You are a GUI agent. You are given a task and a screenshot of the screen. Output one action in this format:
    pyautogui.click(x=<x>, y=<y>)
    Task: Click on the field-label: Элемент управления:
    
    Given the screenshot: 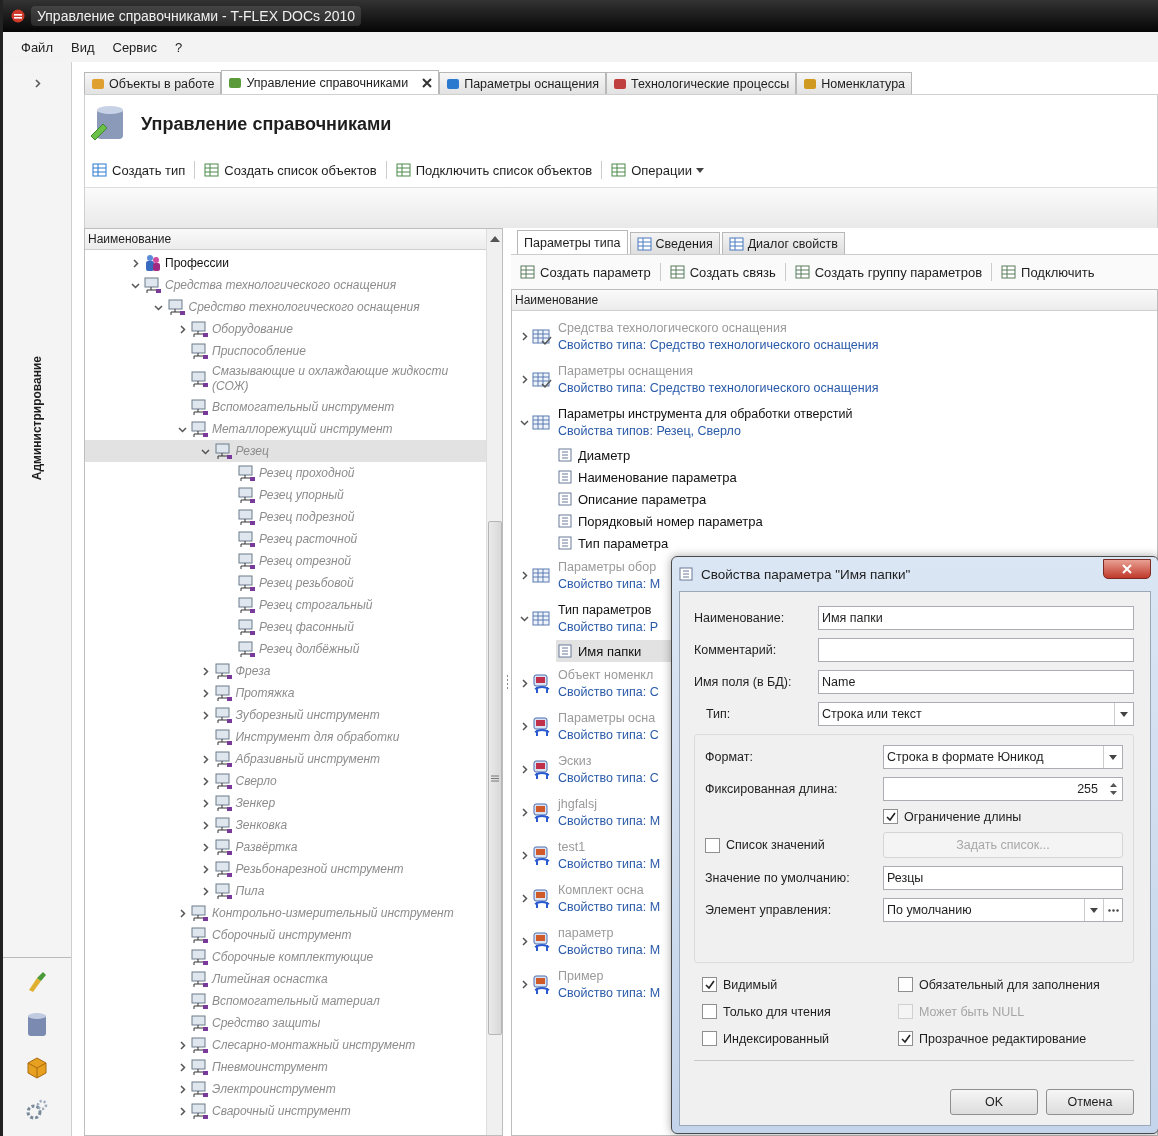 What is the action you would take?
    pyautogui.click(x=769, y=910)
    